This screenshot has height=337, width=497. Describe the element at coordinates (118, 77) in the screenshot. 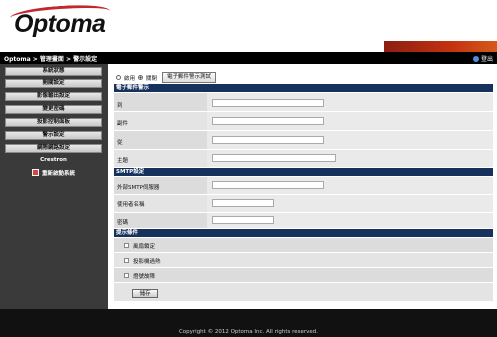

I see `enable-radio` at that location.